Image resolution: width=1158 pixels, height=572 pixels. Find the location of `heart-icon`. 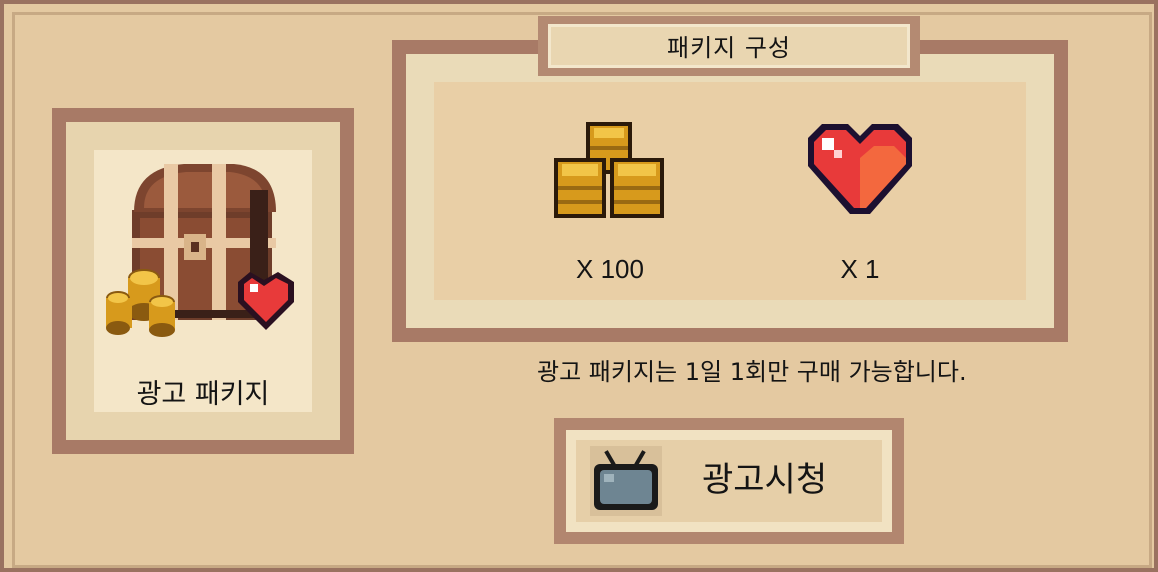

heart-icon is located at coordinates (860, 169).